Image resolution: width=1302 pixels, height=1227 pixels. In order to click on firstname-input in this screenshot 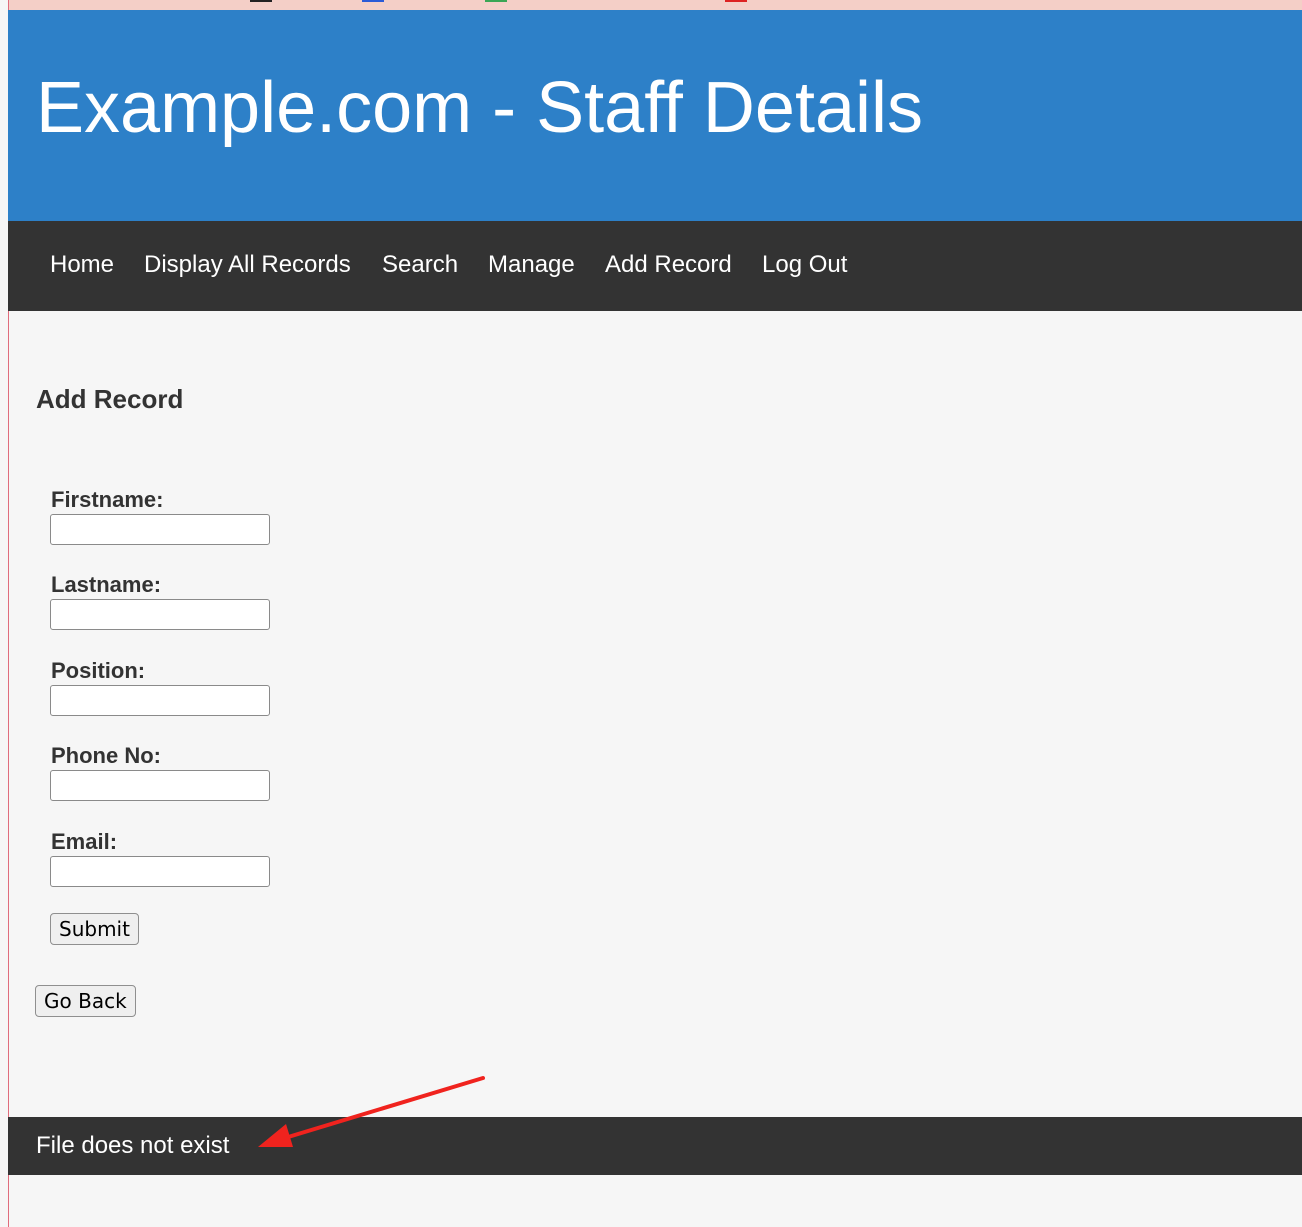, I will do `click(160, 529)`.